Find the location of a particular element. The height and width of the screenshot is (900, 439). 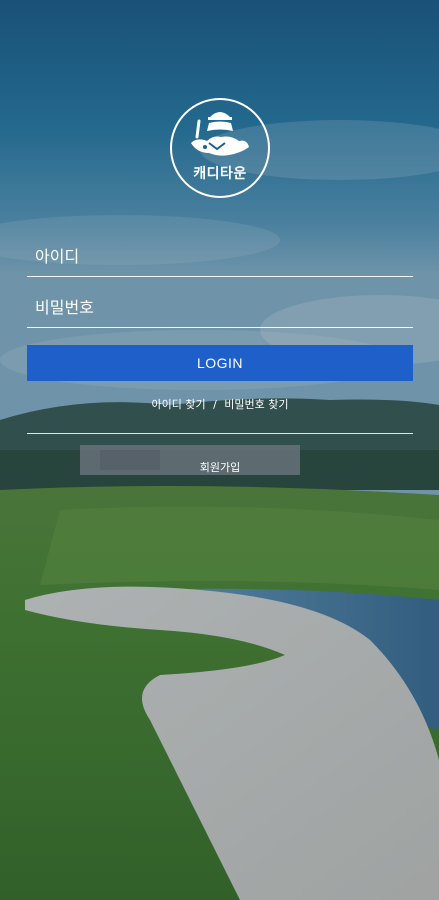

password-input is located at coordinates (220, 307).